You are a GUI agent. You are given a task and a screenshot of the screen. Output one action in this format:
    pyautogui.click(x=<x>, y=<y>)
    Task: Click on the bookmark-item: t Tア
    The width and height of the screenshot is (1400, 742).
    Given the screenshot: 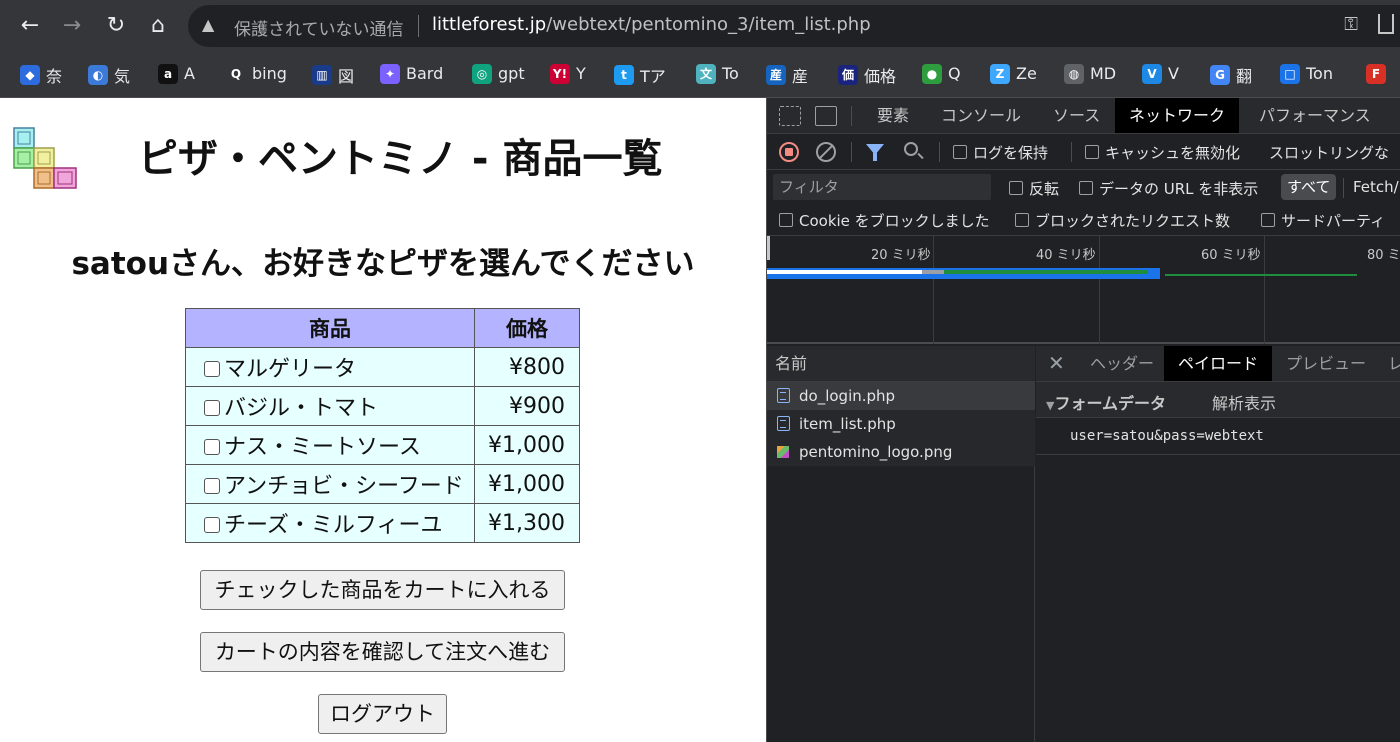 What is the action you would take?
    pyautogui.click(x=640, y=75)
    